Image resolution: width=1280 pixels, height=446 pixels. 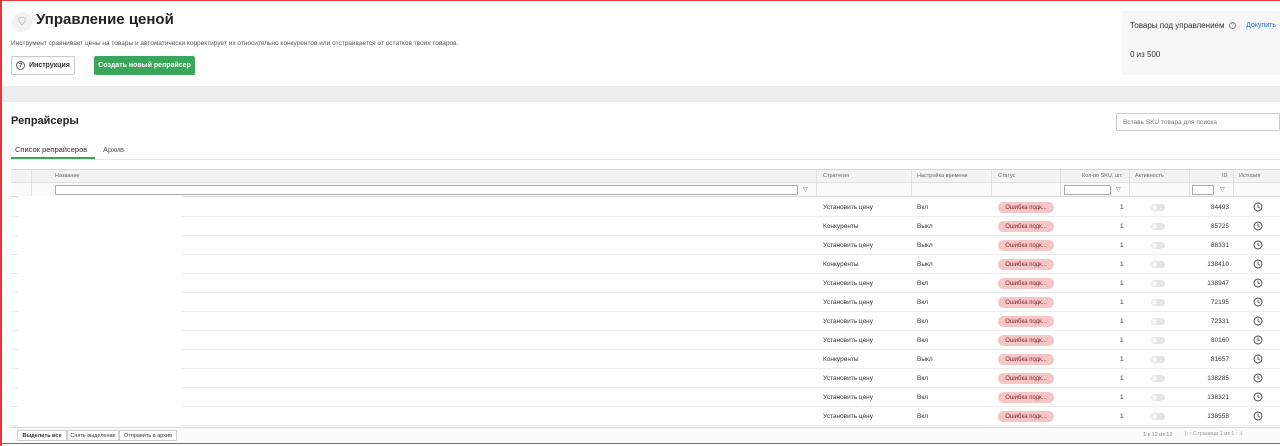 What do you see at coordinates (1219, 245) in the screenshot?
I see `id-cell: 88331` at bounding box center [1219, 245].